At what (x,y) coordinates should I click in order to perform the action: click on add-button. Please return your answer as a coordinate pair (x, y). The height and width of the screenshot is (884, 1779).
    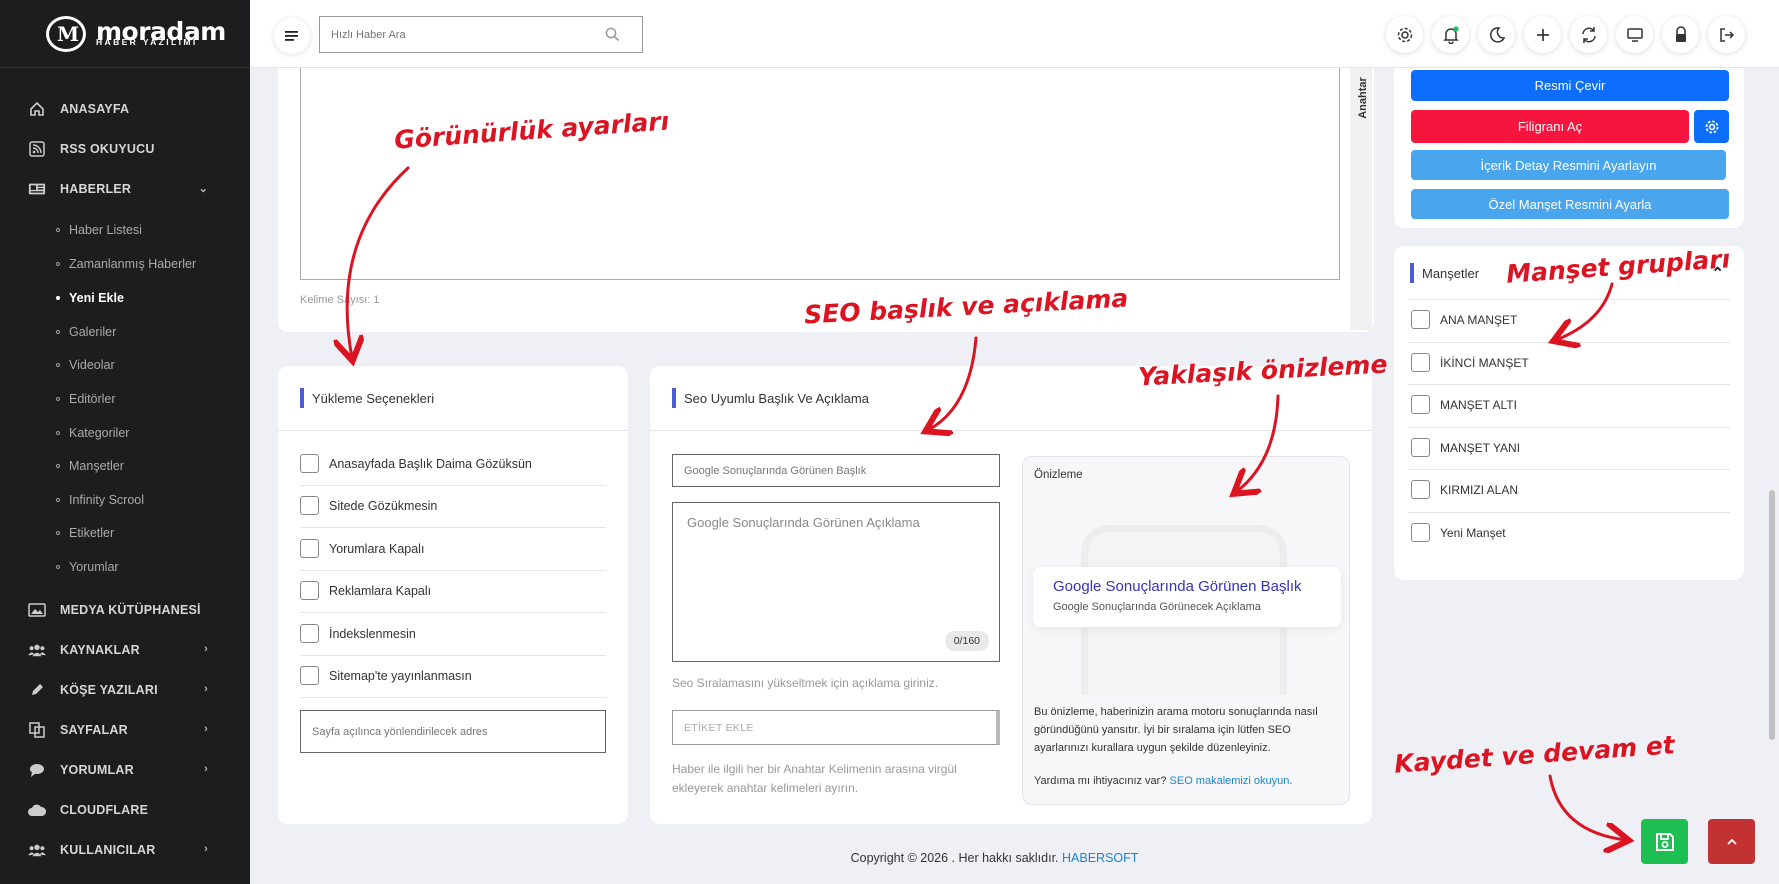
    Looking at the image, I should click on (1542, 34).